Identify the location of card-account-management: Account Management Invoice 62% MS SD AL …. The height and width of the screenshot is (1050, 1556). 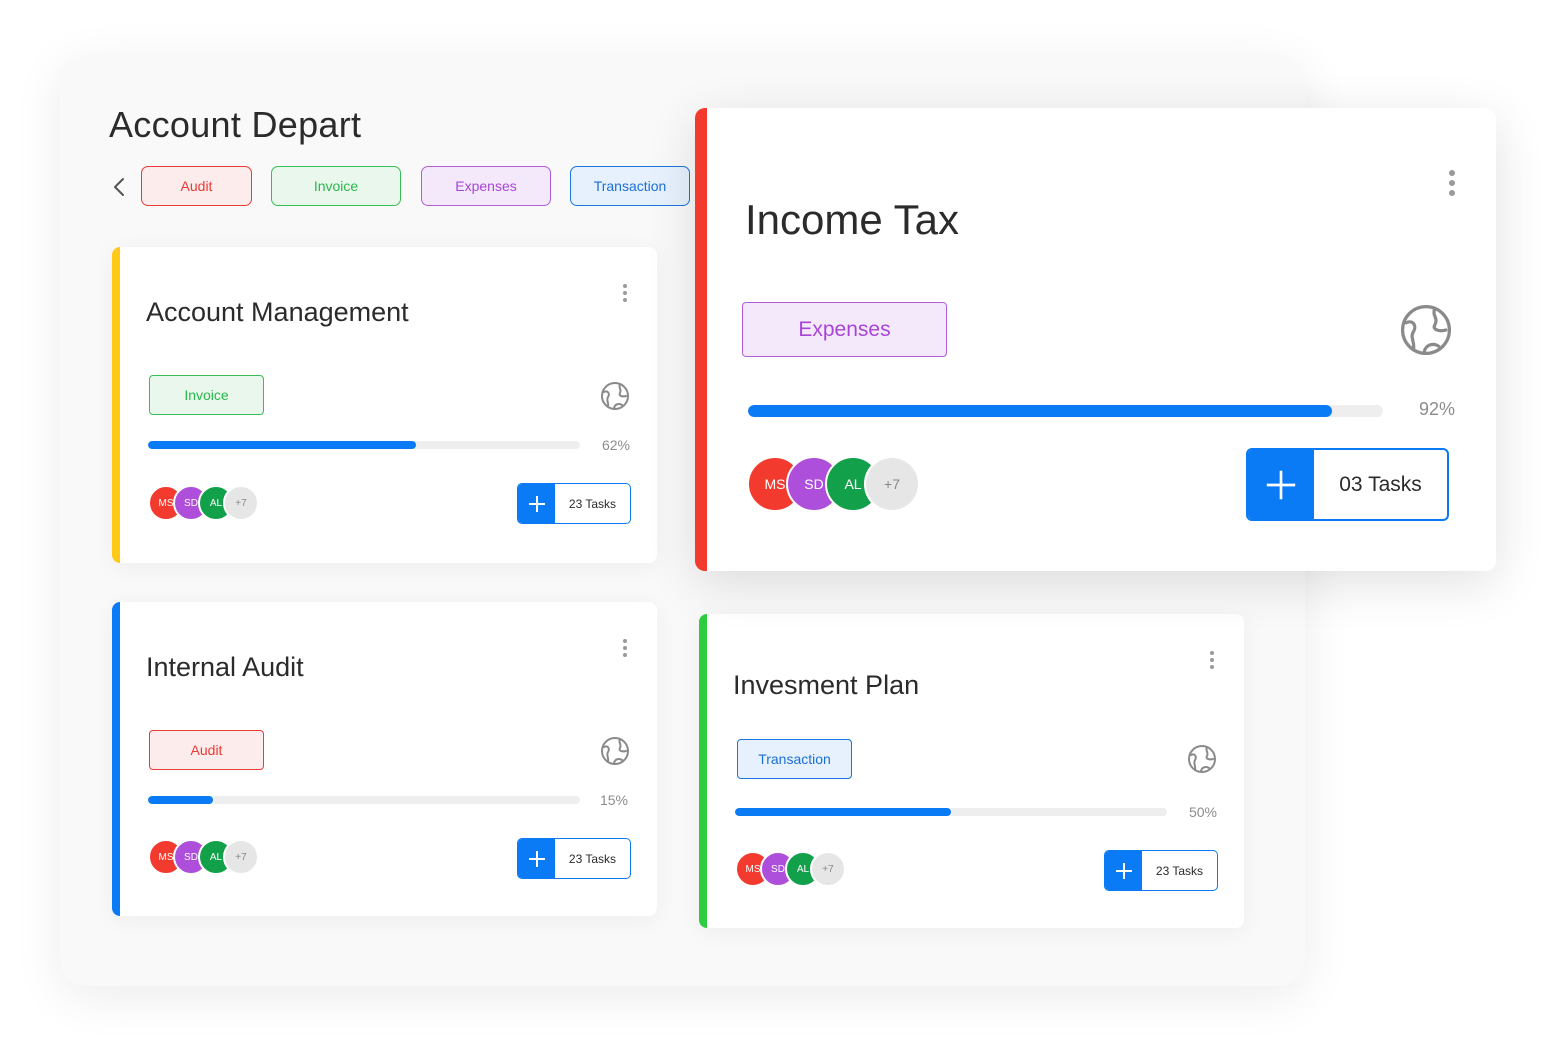
(384, 405).